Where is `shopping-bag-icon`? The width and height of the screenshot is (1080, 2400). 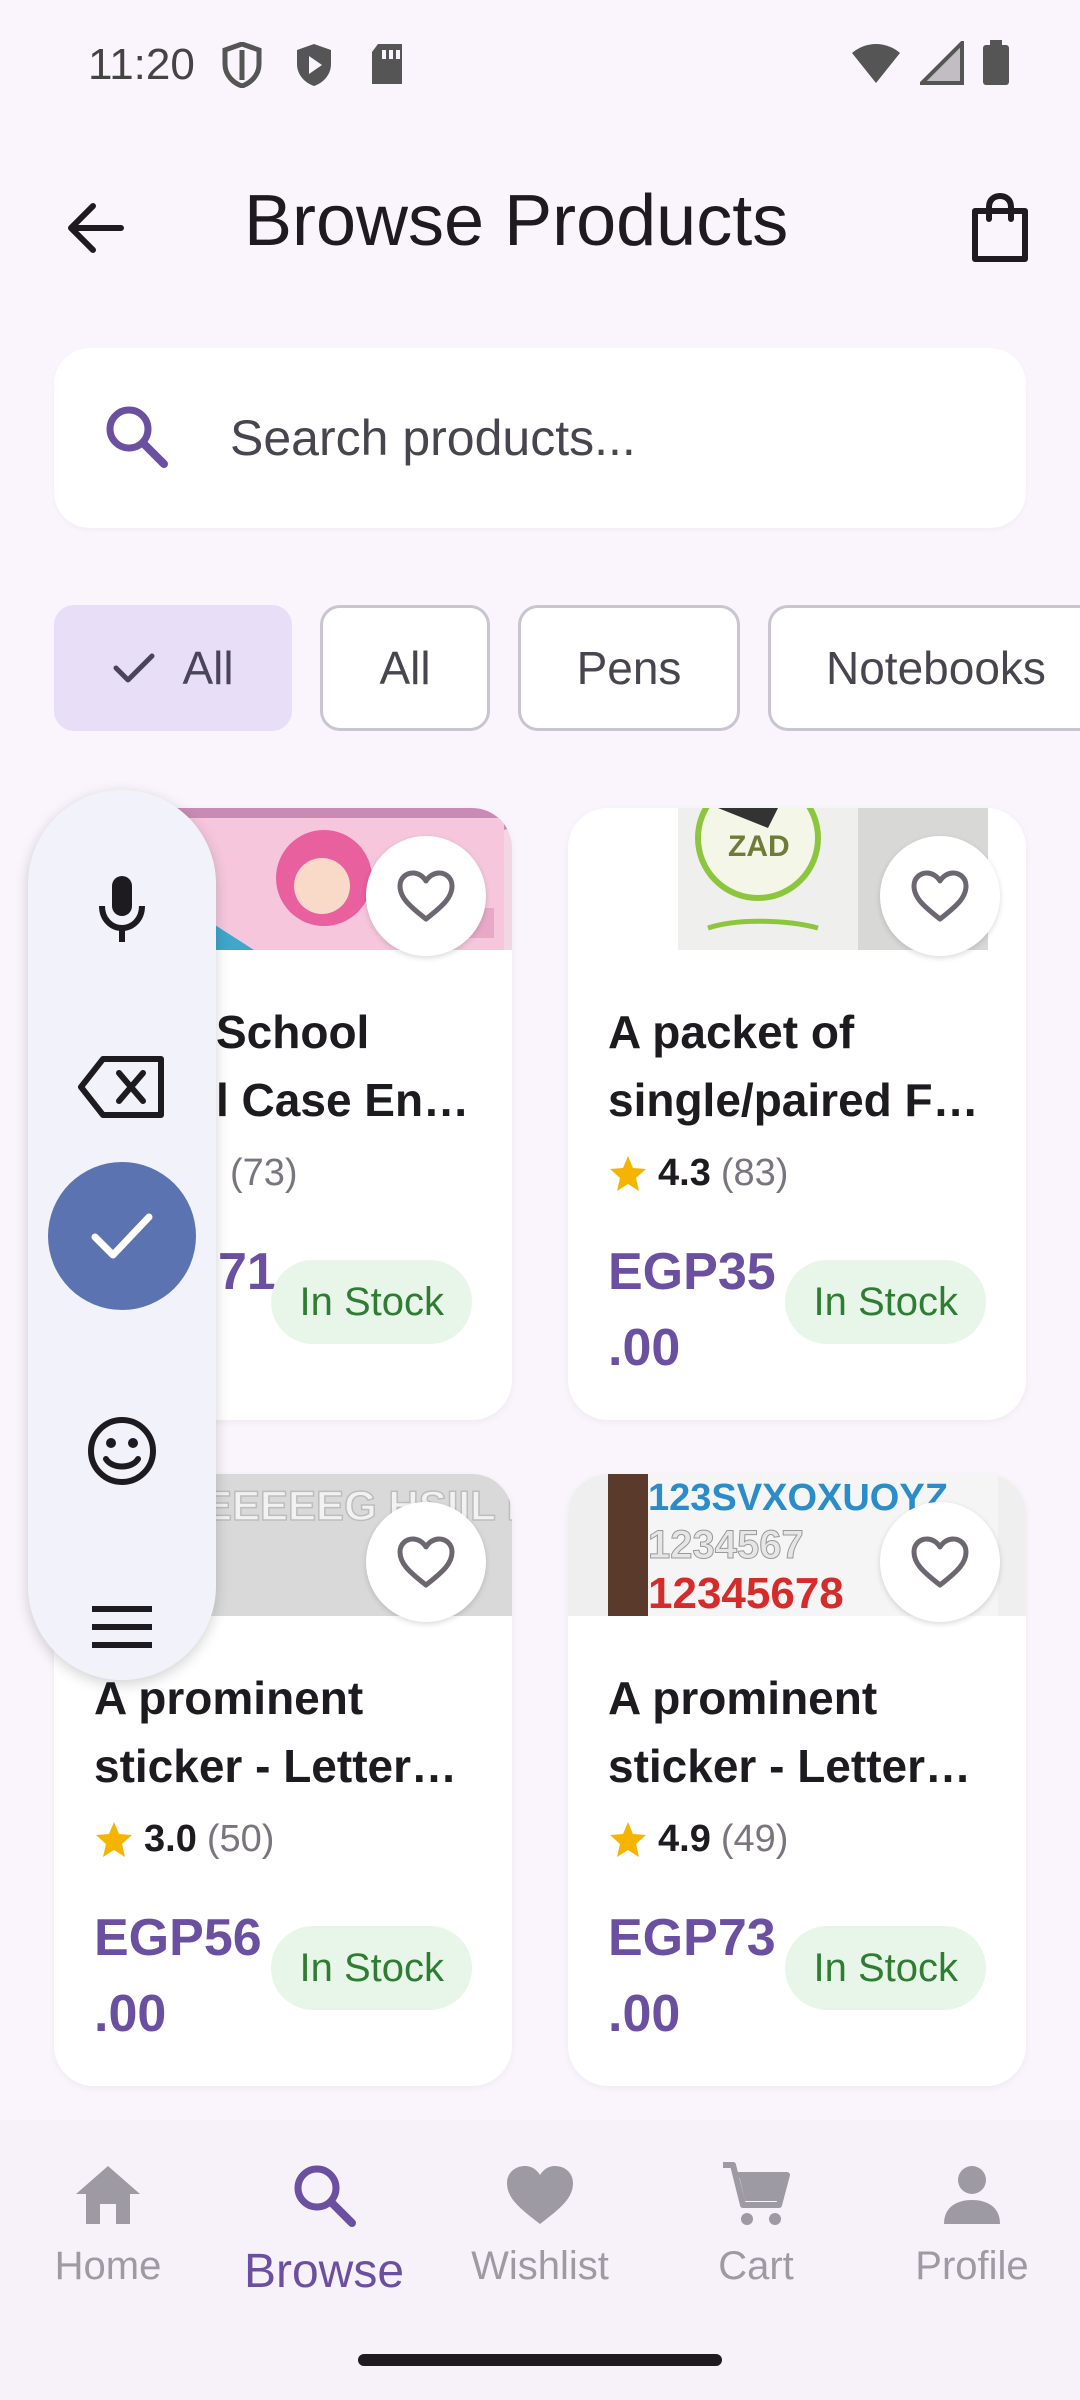 shopping-bag-icon is located at coordinates (1000, 227).